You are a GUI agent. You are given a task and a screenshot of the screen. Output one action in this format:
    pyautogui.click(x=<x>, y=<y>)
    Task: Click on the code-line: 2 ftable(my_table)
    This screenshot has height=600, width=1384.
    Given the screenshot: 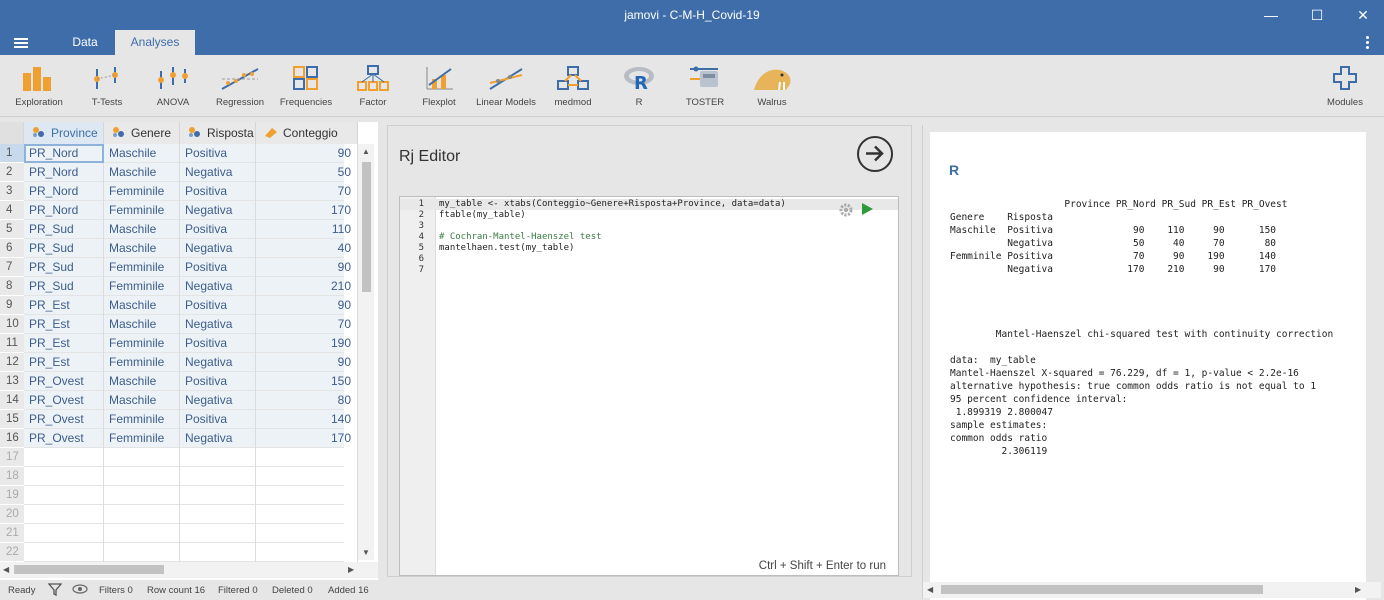 What is the action you would take?
    pyautogui.click(x=649, y=215)
    